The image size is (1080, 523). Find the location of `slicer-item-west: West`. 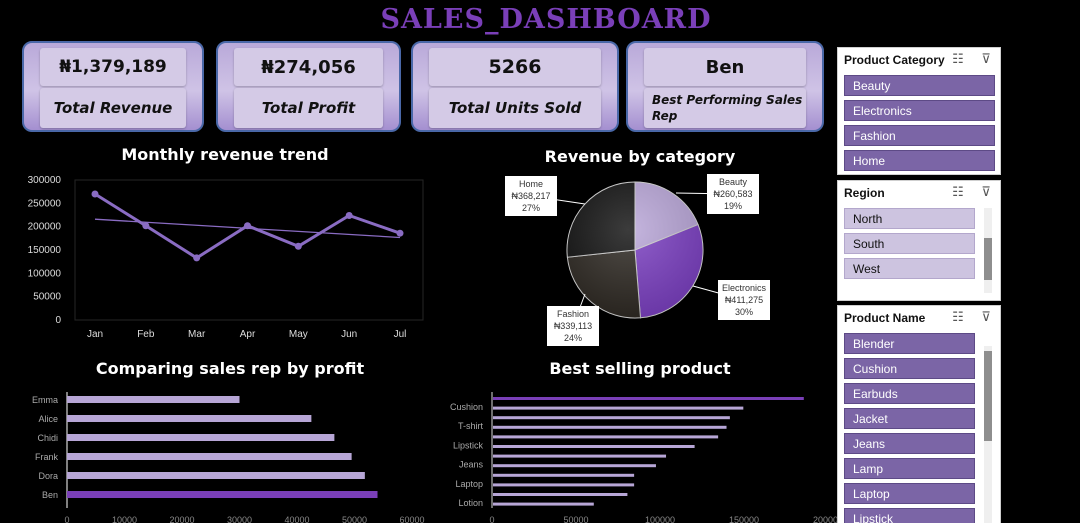

slicer-item-west: West is located at coordinates (909, 268).